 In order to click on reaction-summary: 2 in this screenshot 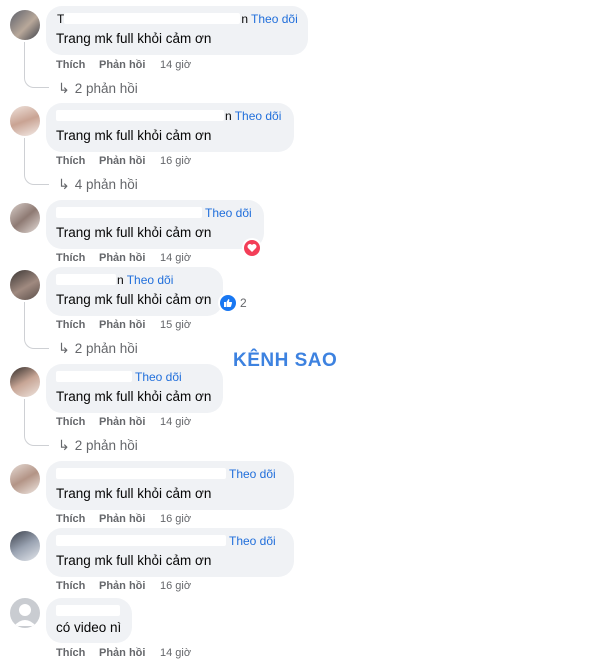, I will do `click(233, 303)`.